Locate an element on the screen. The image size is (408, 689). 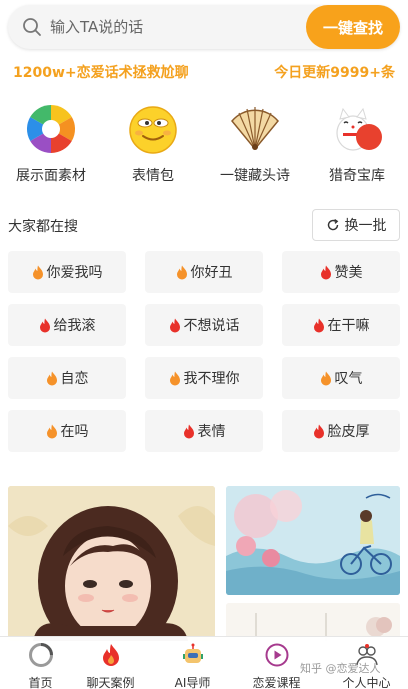
watermark-text: 知乎 @恋爱达人 is located at coordinates (340, 668).